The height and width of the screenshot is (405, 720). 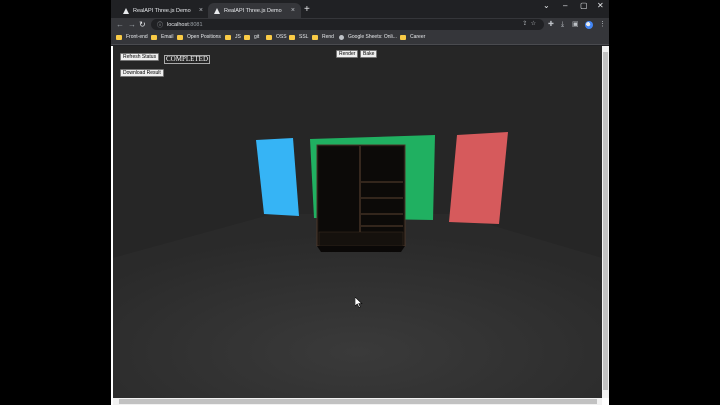 I want to click on horizontal-scrollbar, so click(x=357, y=401).